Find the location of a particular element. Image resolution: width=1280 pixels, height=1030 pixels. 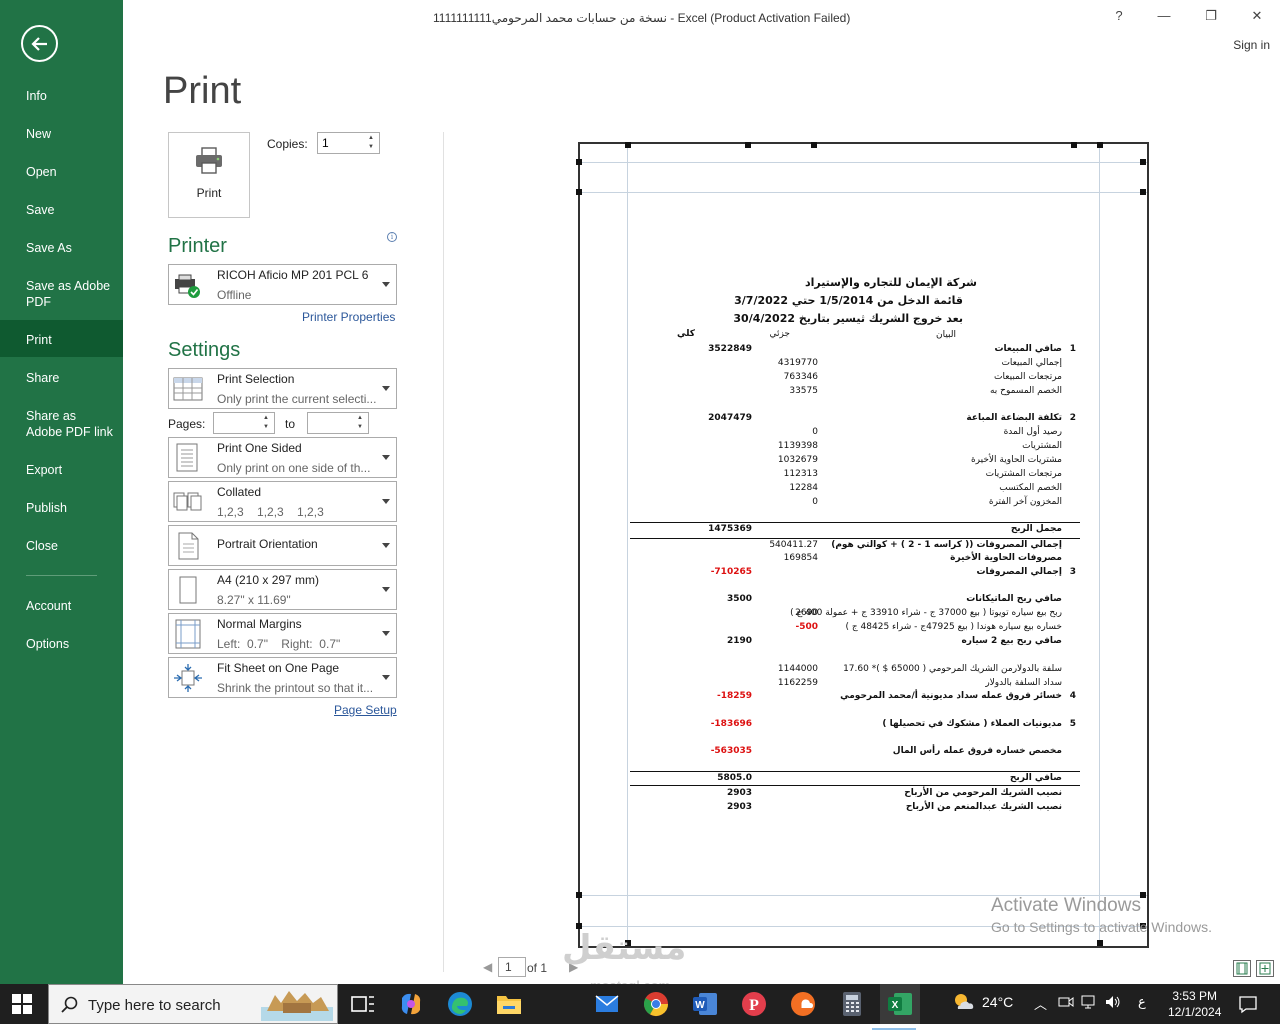

notifications-icon is located at coordinates (1248, 1004).